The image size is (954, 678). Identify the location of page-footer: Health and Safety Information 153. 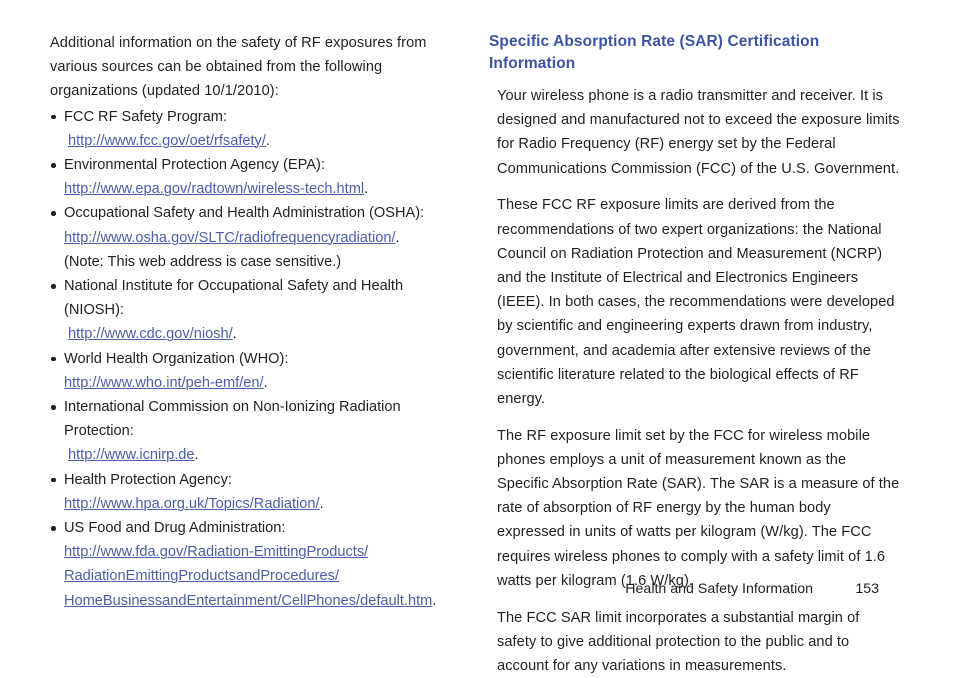
(439, 589).